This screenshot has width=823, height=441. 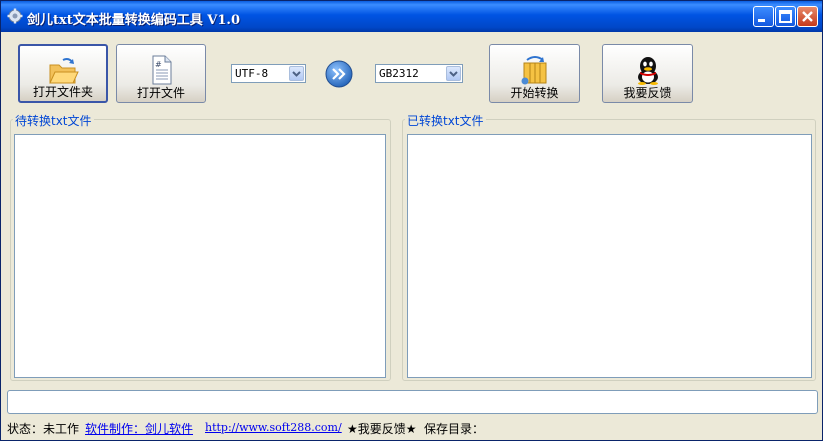 I want to click on maximize-icon, so click(x=785, y=16).